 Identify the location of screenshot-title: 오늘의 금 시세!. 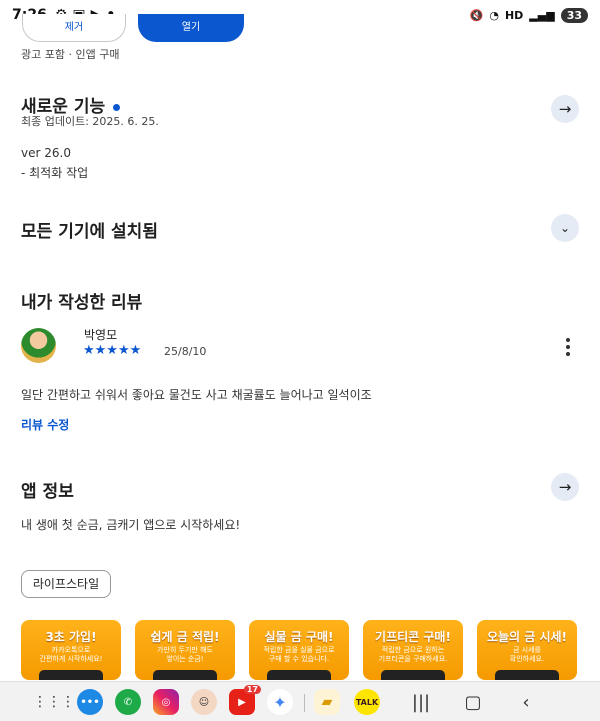
(527, 637).